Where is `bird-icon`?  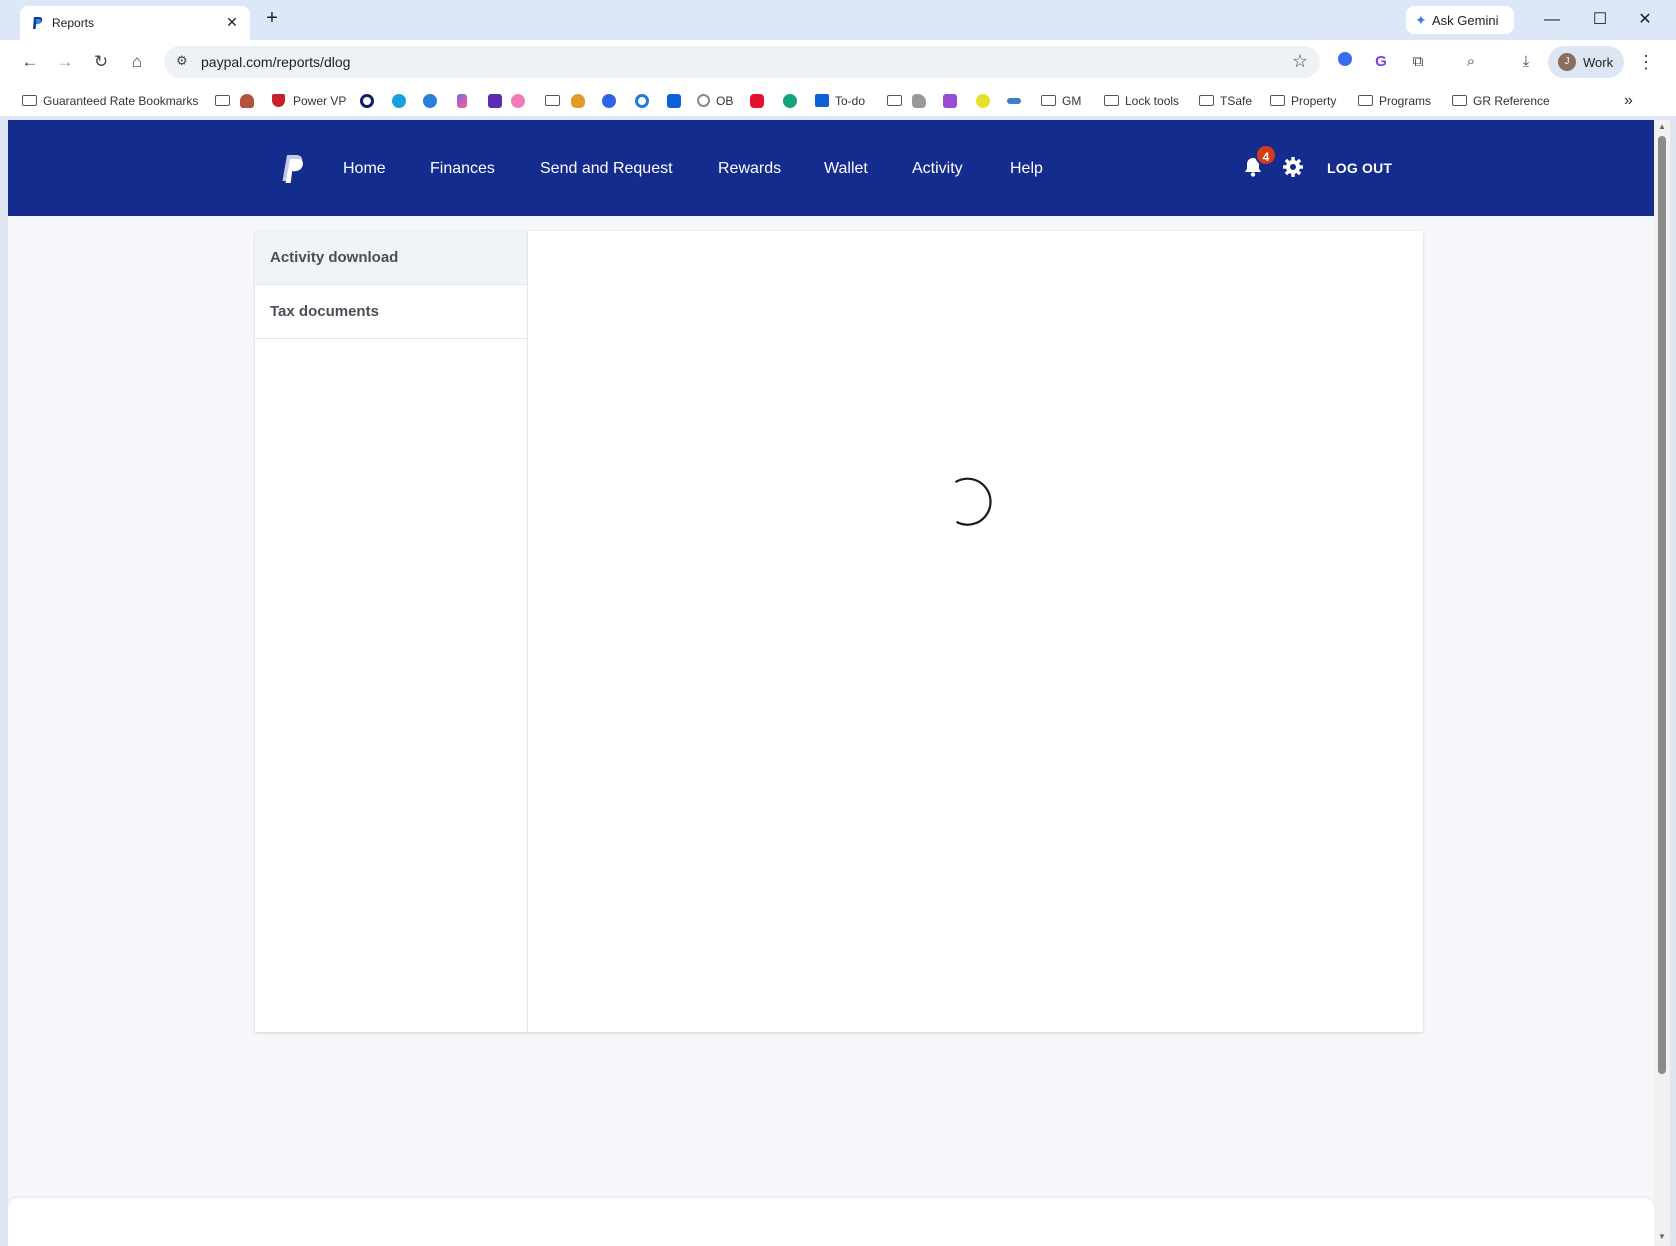
bird-icon is located at coordinates (1014, 101).